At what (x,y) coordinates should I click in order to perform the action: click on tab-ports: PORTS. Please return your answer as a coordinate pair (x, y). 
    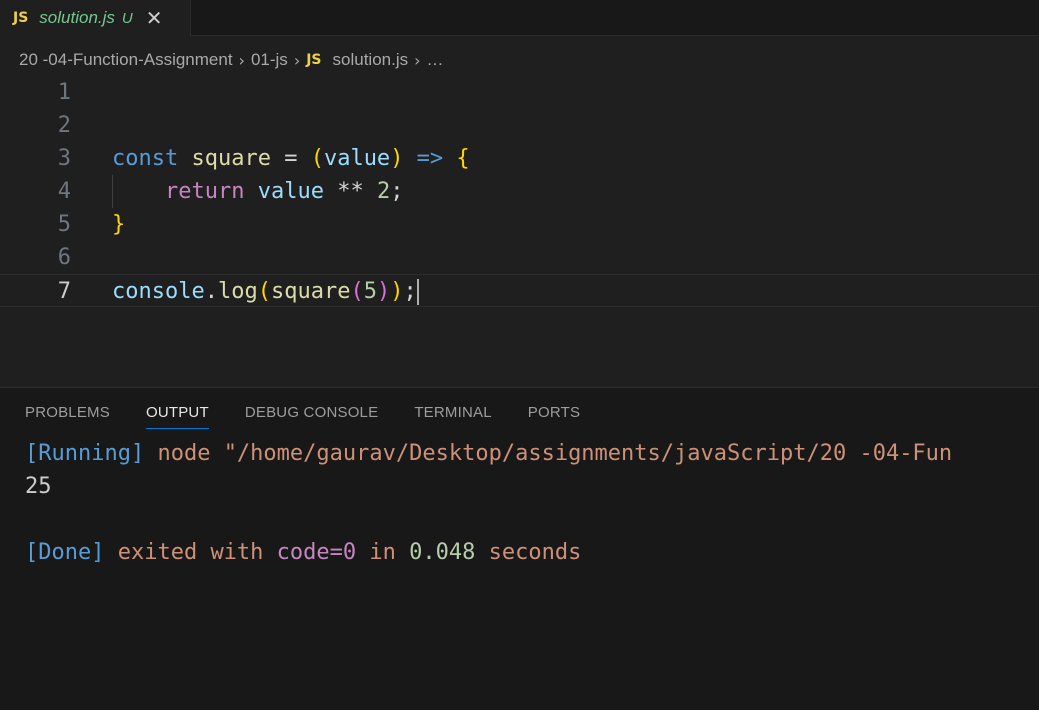
    Looking at the image, I should click on (554, 416).